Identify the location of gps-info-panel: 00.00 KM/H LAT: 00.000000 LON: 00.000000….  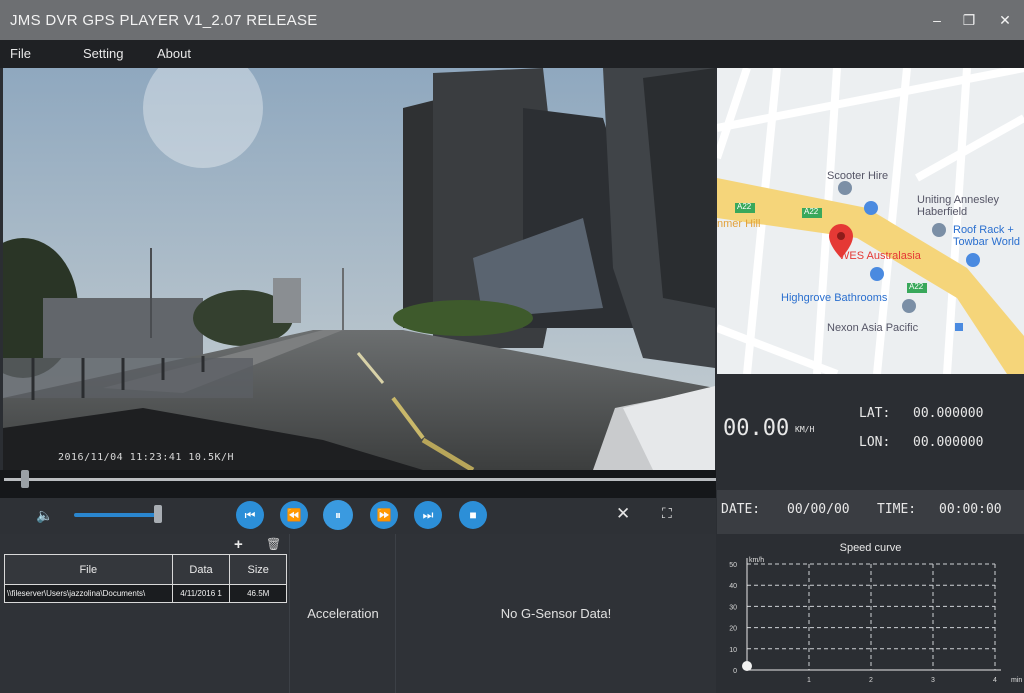
(870, 454).